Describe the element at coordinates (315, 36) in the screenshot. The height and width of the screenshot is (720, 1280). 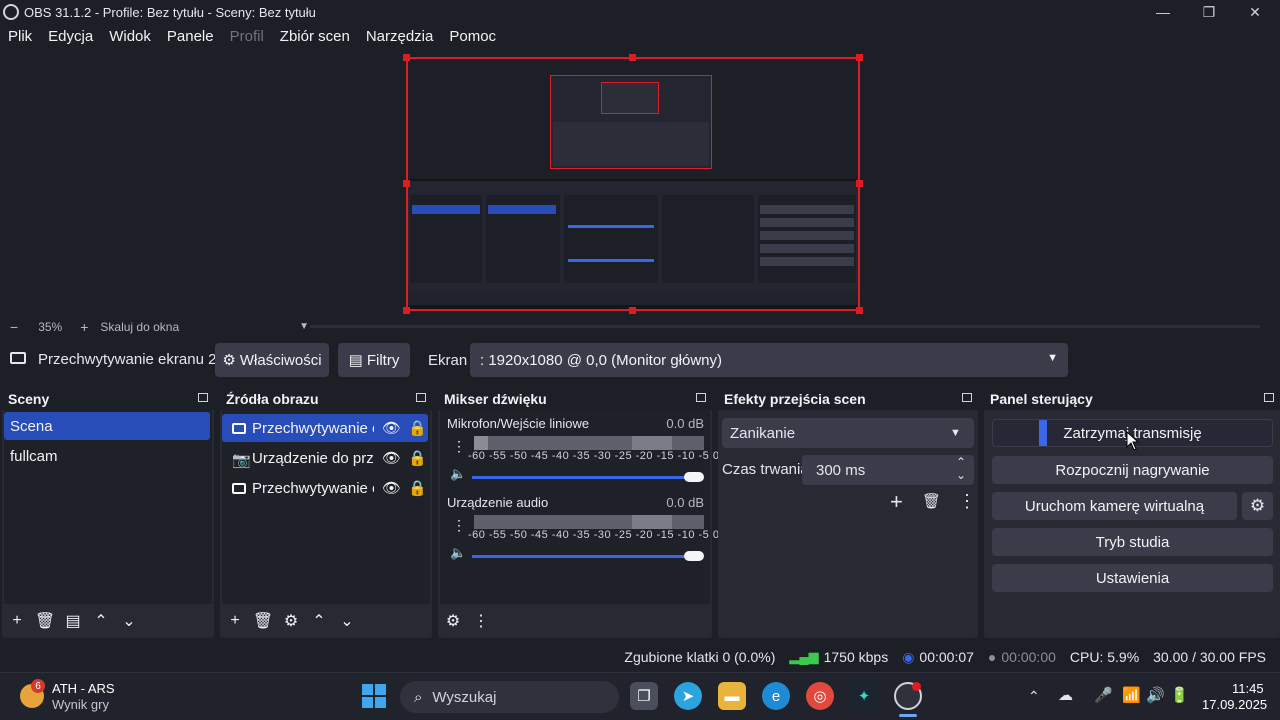
I see `menu-scene-collection: Zbiór scen` at that location.